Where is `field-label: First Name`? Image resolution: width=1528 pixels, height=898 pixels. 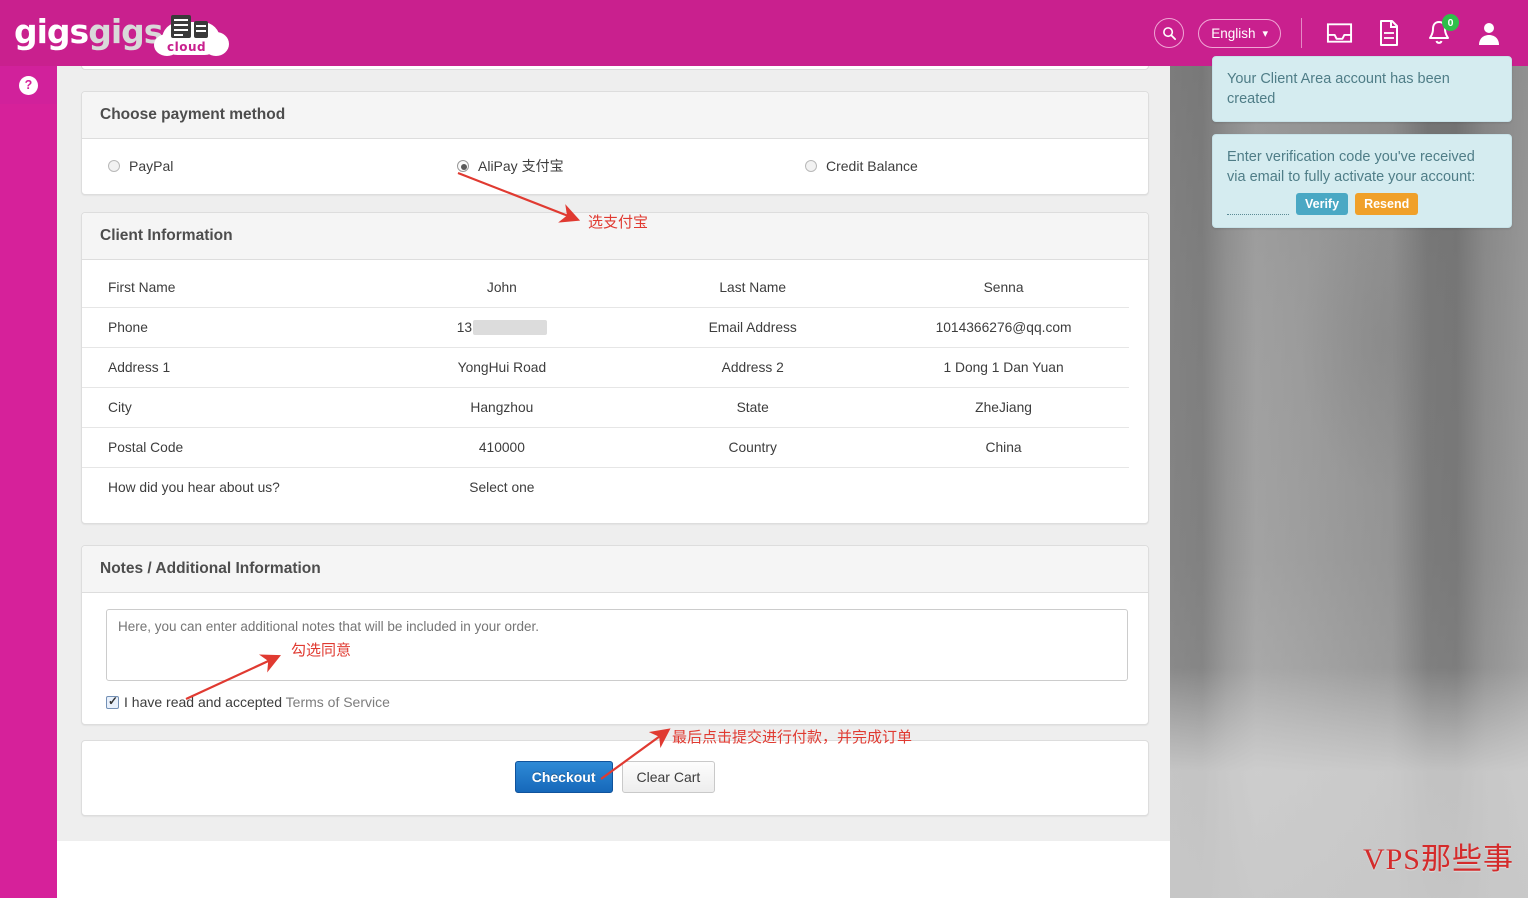
field-label: First Name is located at coordinates (142, 287).